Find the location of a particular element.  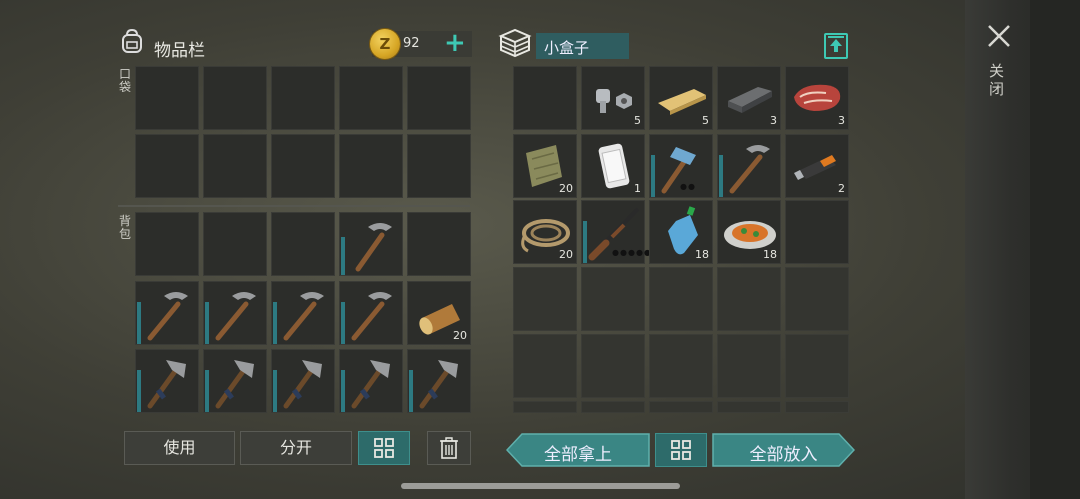

take-all-button: 全部拿上 is located at coordinates (578, 450).